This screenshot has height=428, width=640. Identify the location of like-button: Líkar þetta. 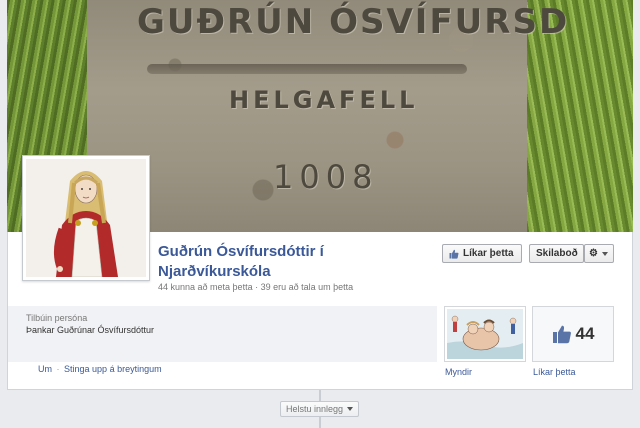
(482, 253).